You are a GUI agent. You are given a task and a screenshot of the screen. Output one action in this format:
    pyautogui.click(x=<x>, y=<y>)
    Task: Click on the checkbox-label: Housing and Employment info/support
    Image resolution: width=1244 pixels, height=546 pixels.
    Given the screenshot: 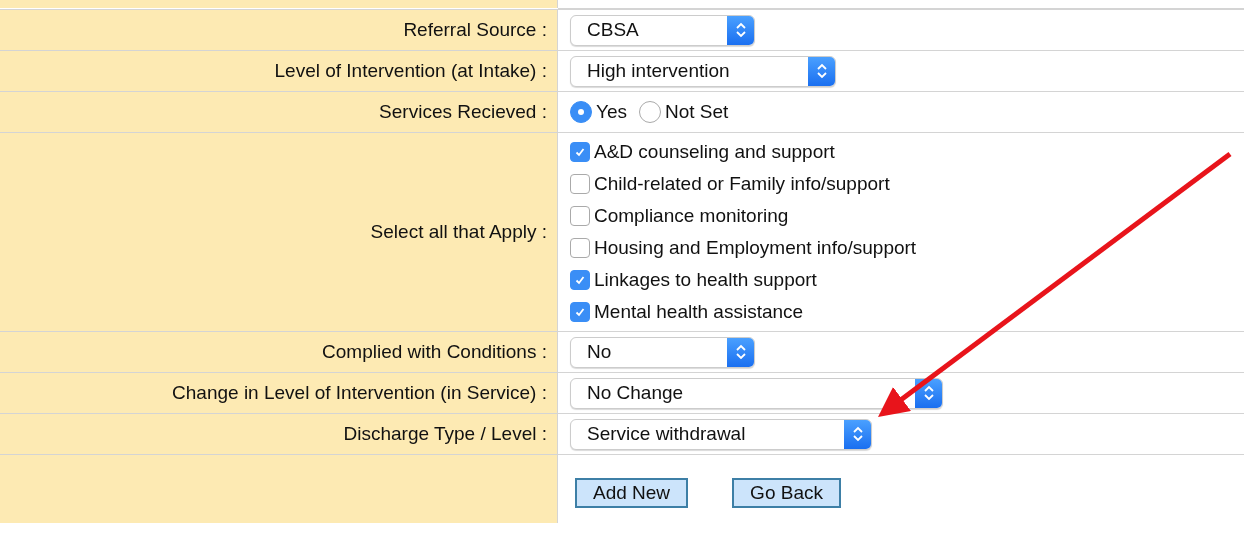 What is the action you would take?
    pyautogui.click(x=755, y=248)
    